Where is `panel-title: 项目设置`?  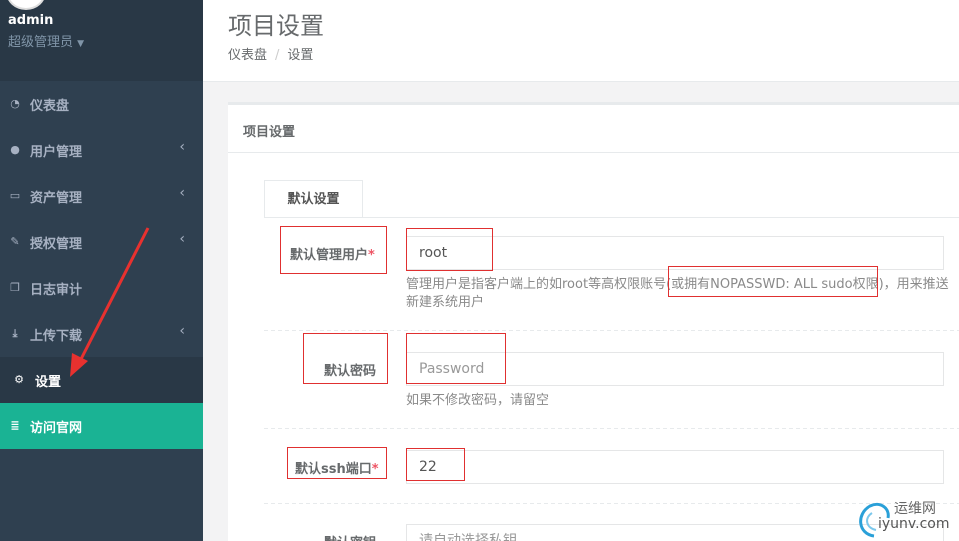
panel-title: 项目设置 is located at coordinates (269, 132).